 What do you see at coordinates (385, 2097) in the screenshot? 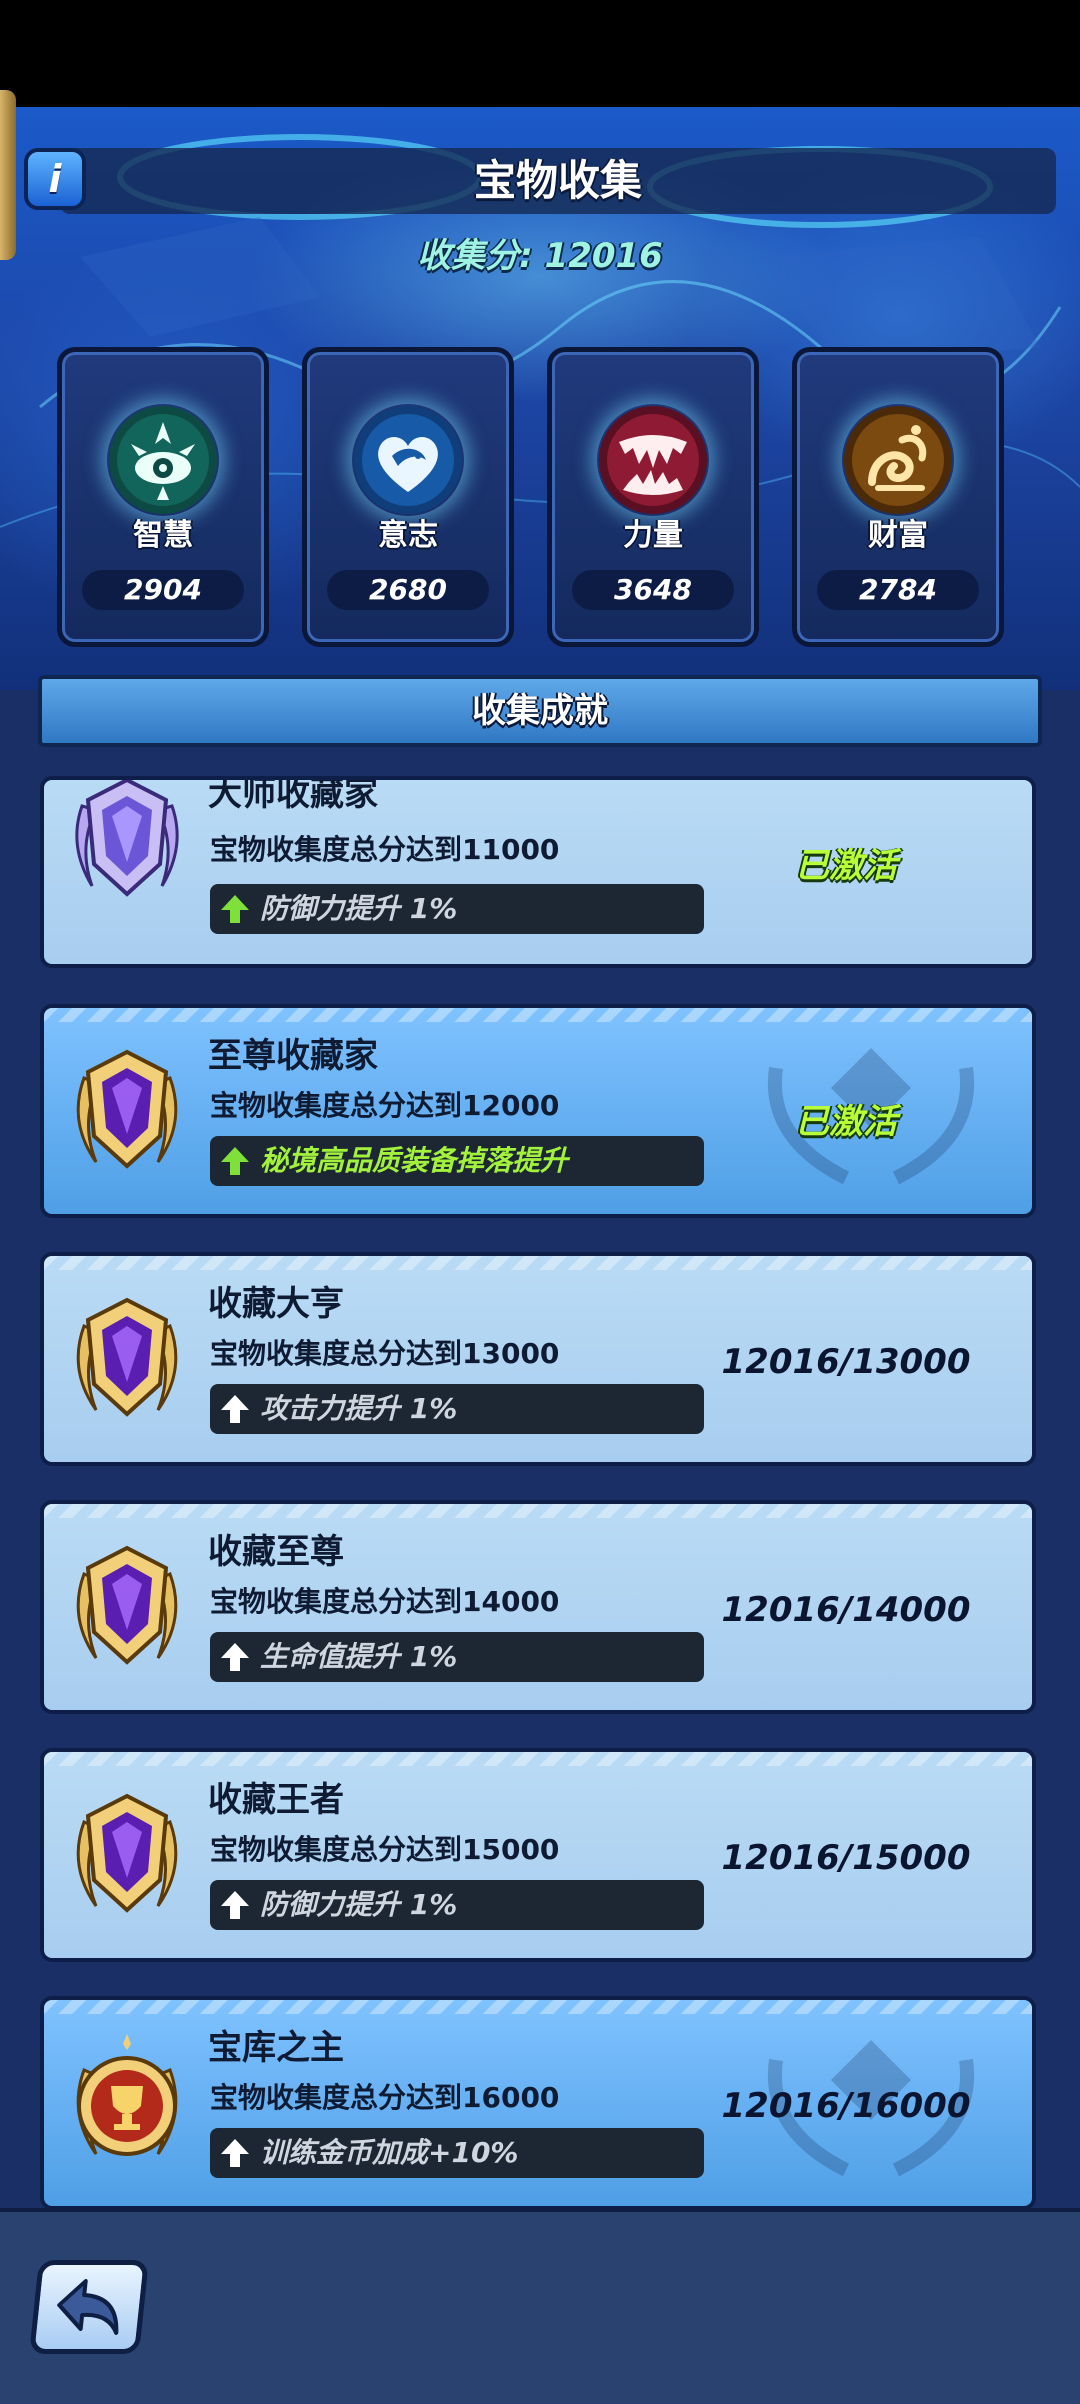
I see `achievement-requirement: 宝物收集度总分达到16000` at bounding box center [385, 2097].